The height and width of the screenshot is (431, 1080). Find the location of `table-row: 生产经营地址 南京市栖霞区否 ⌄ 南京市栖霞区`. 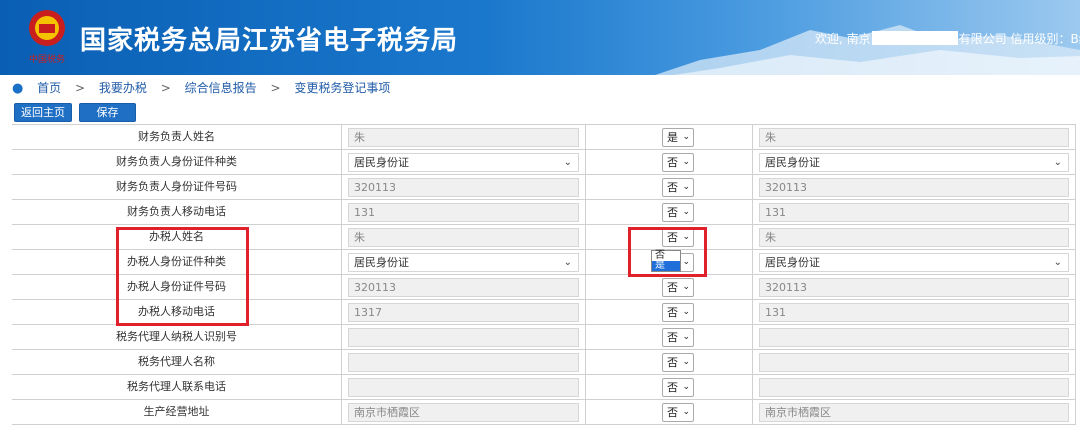

table-row: 生产经营地址 南京市栖霞区否 ⌄ 南京市栖霞区 is located at coordinates (544, 412).